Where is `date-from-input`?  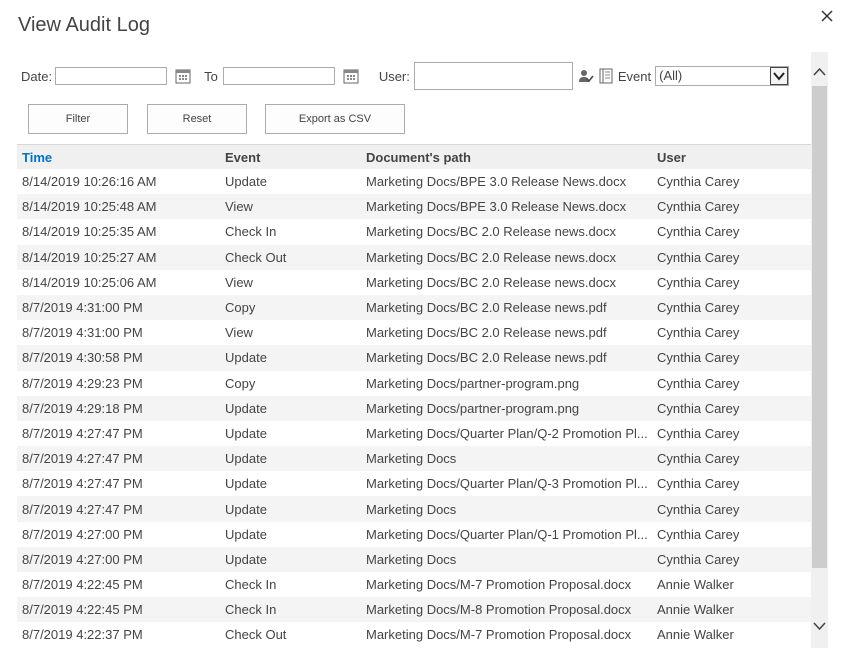 date-from-input is located at coordinates (111, 76).